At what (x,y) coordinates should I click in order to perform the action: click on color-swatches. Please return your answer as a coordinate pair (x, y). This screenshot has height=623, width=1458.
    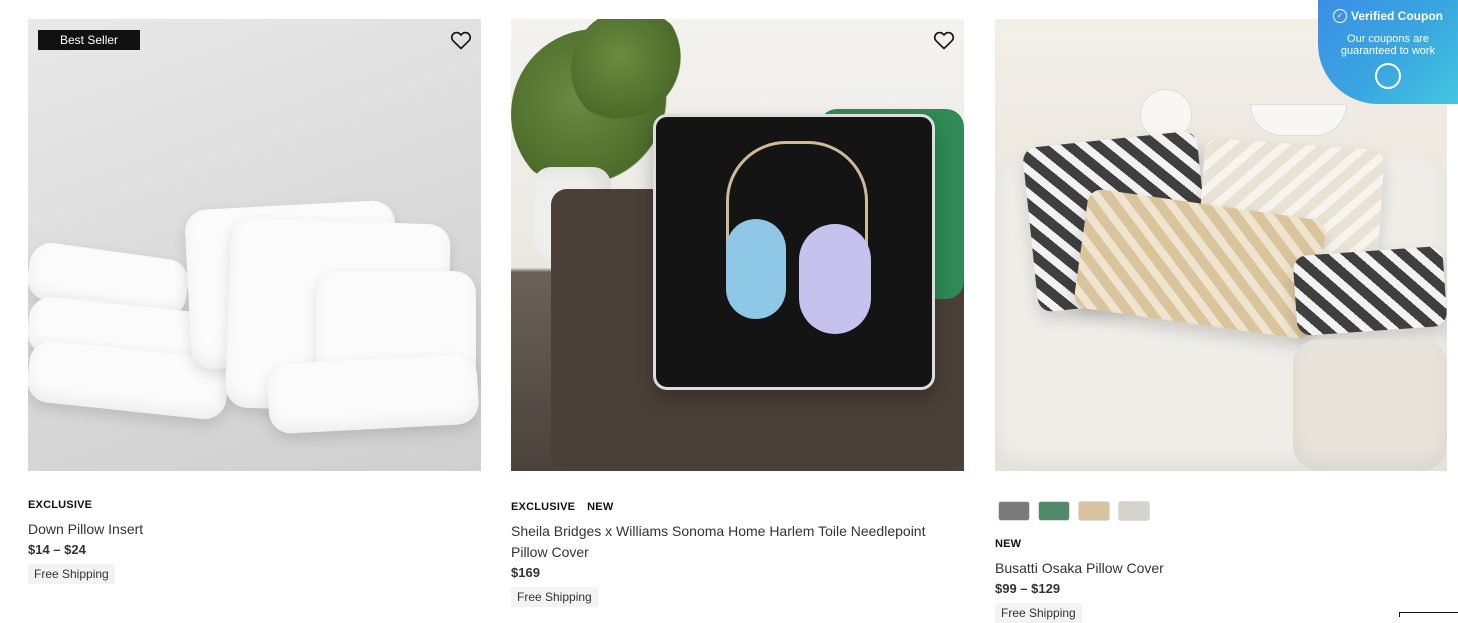
    Looking at the image, I should click on (1222, 511).